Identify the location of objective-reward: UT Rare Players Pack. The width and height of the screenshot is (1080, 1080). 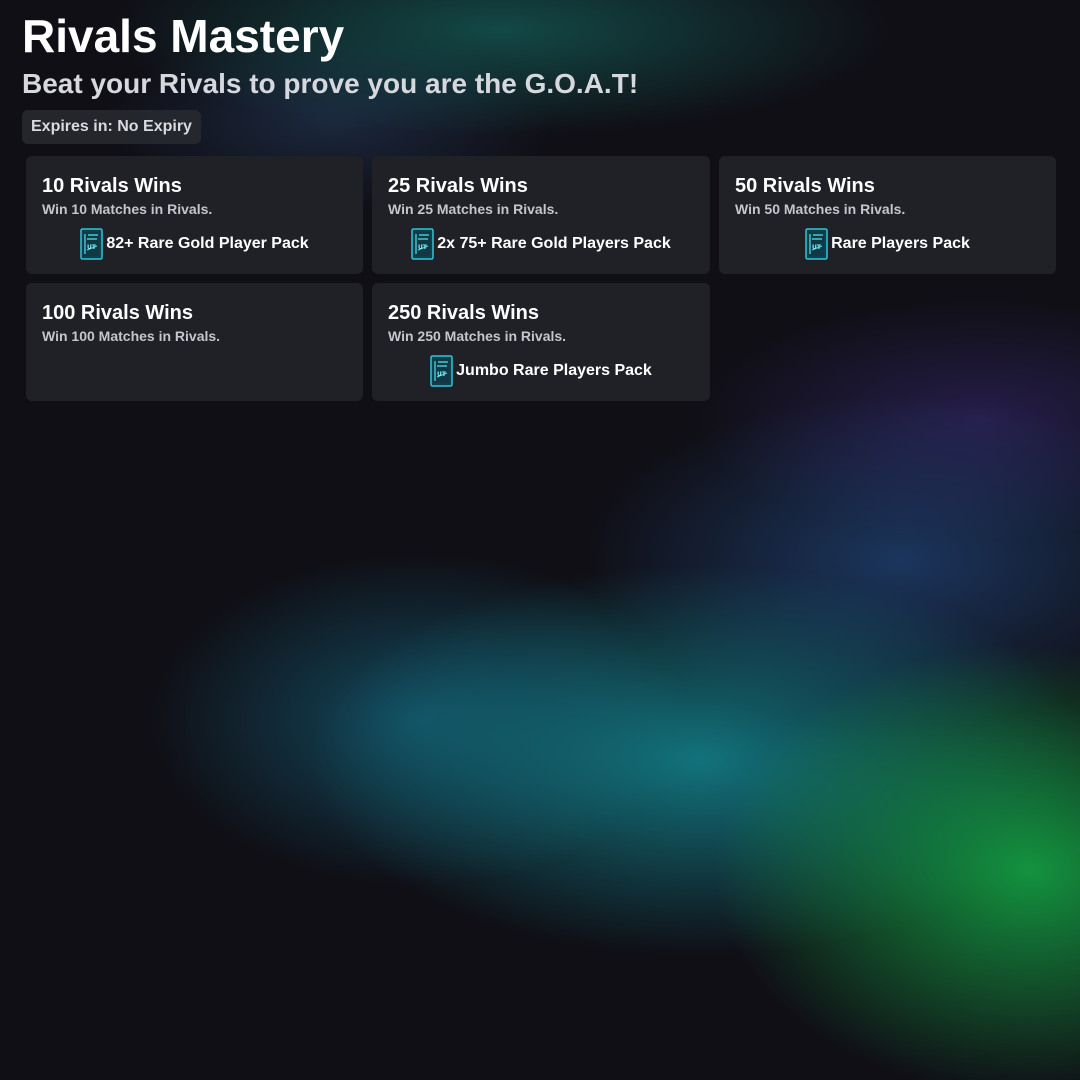
(887, 244).